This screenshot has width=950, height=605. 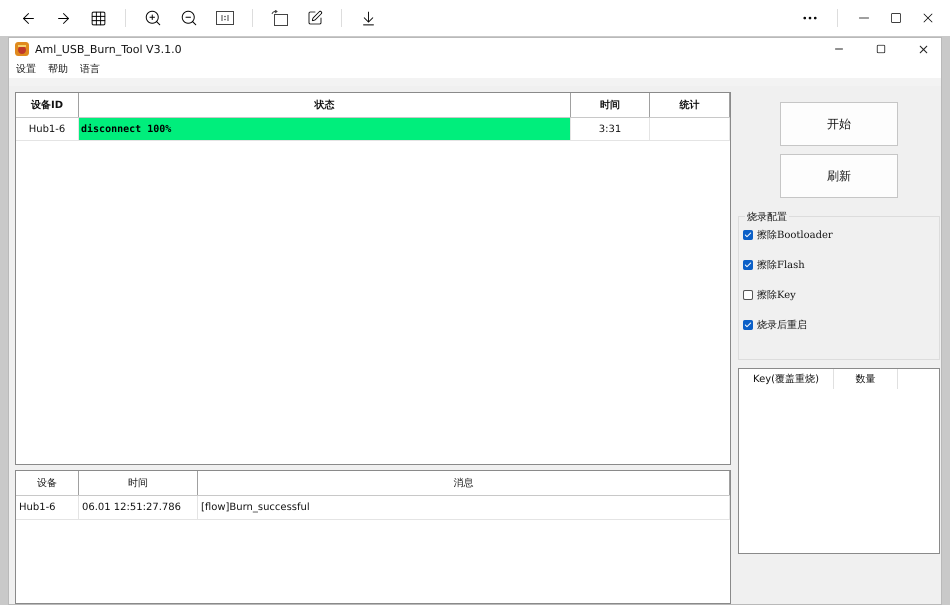 What do you see at coordinates (866, 379) in the screenshot?
I see `column-header: 数量` at bounding box center [866, 379].